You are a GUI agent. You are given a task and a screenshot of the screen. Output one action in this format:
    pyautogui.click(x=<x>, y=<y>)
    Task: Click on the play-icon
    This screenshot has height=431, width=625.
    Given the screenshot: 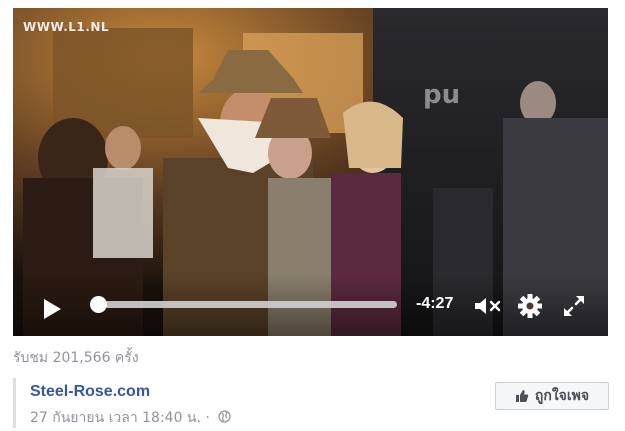 What is the action you would take?
    pyautogui.click(x=52, y=309)
    